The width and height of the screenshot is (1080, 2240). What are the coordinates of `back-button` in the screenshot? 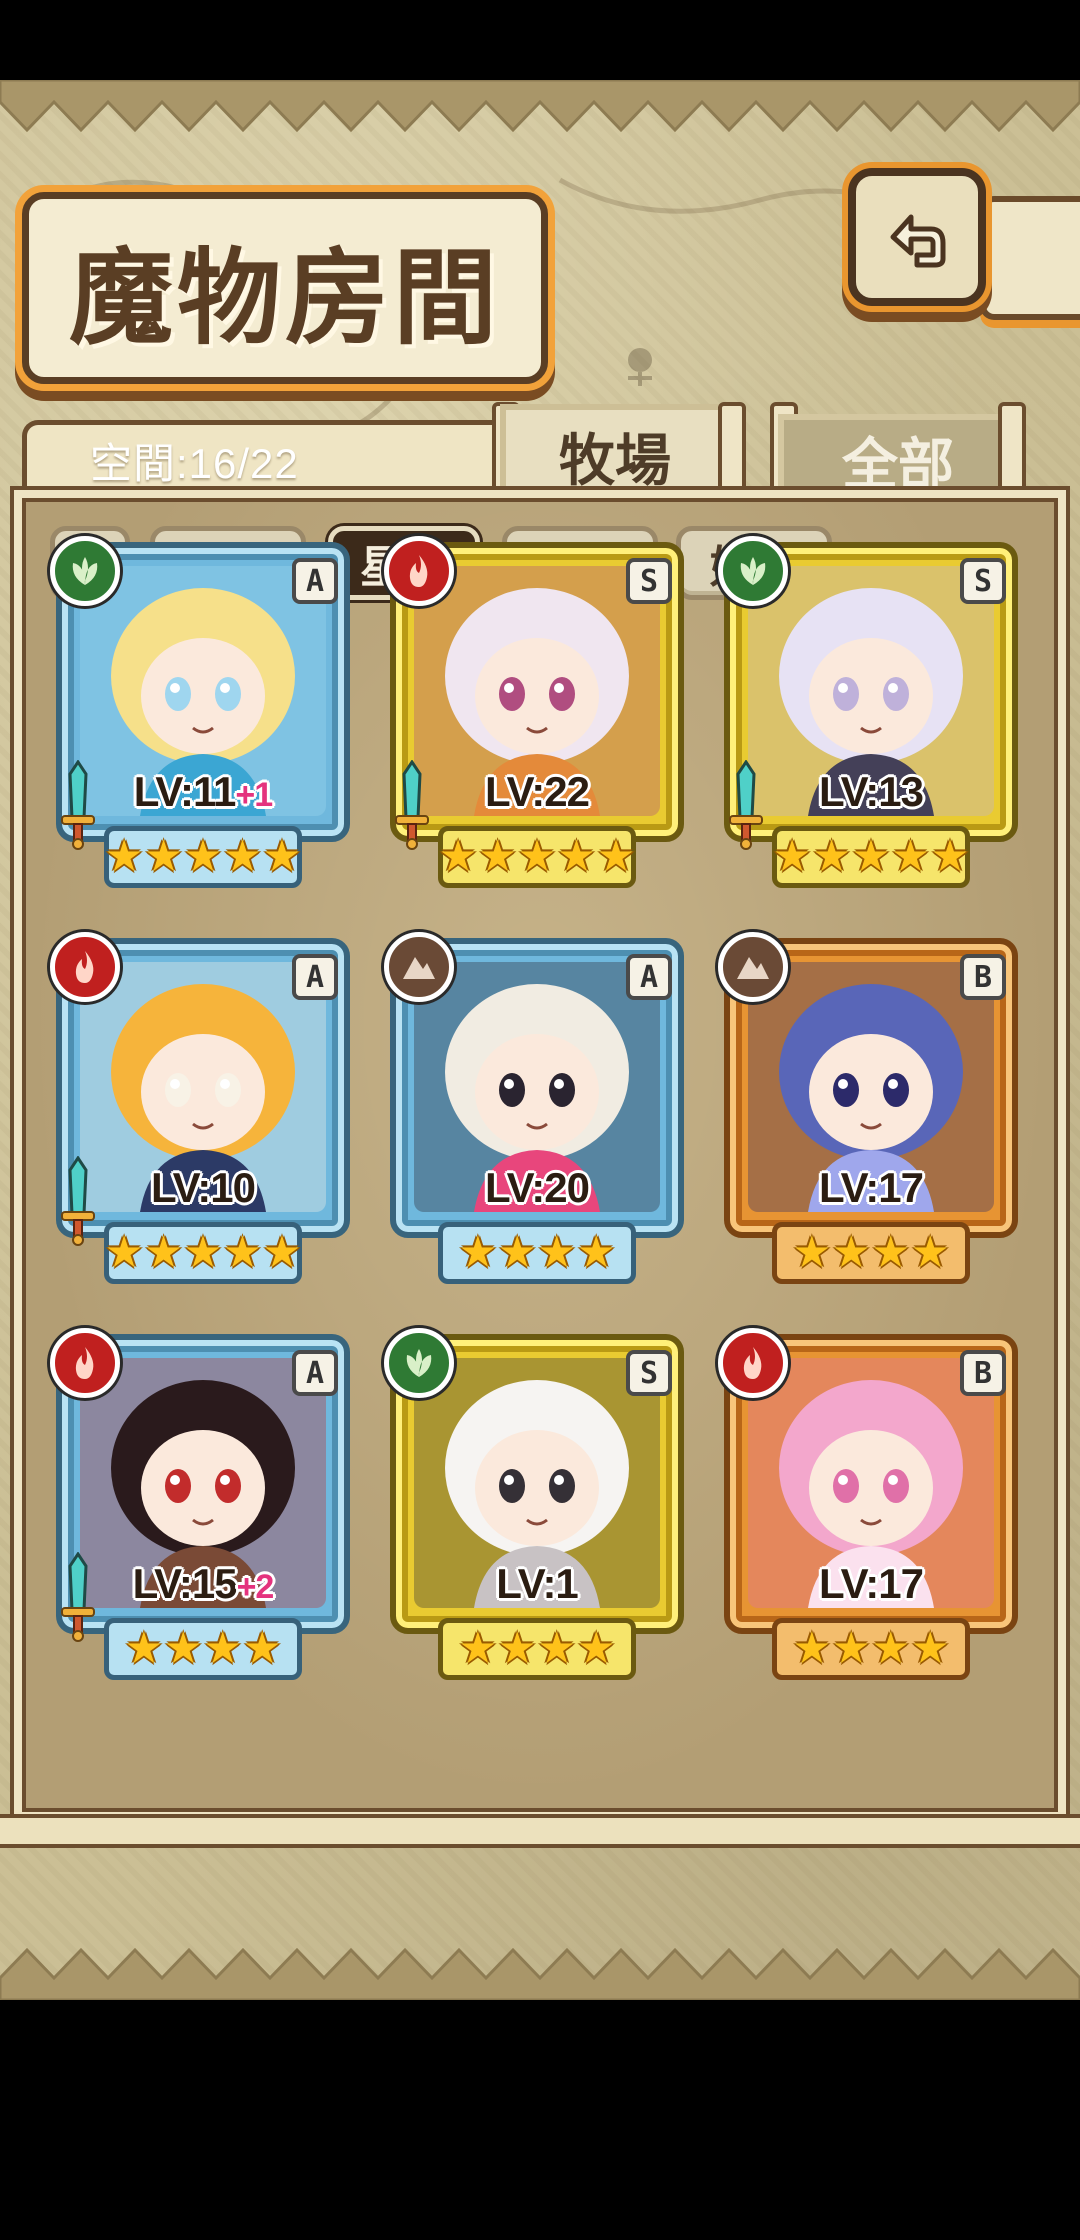 It's located at (917, 237).